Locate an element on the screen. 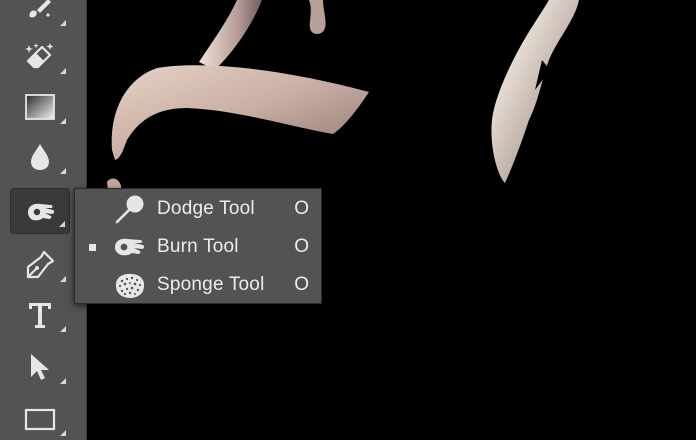 The width and height of the screenshot is (696, 440). selected-tool-bullet is located at coordinates (92, 247).